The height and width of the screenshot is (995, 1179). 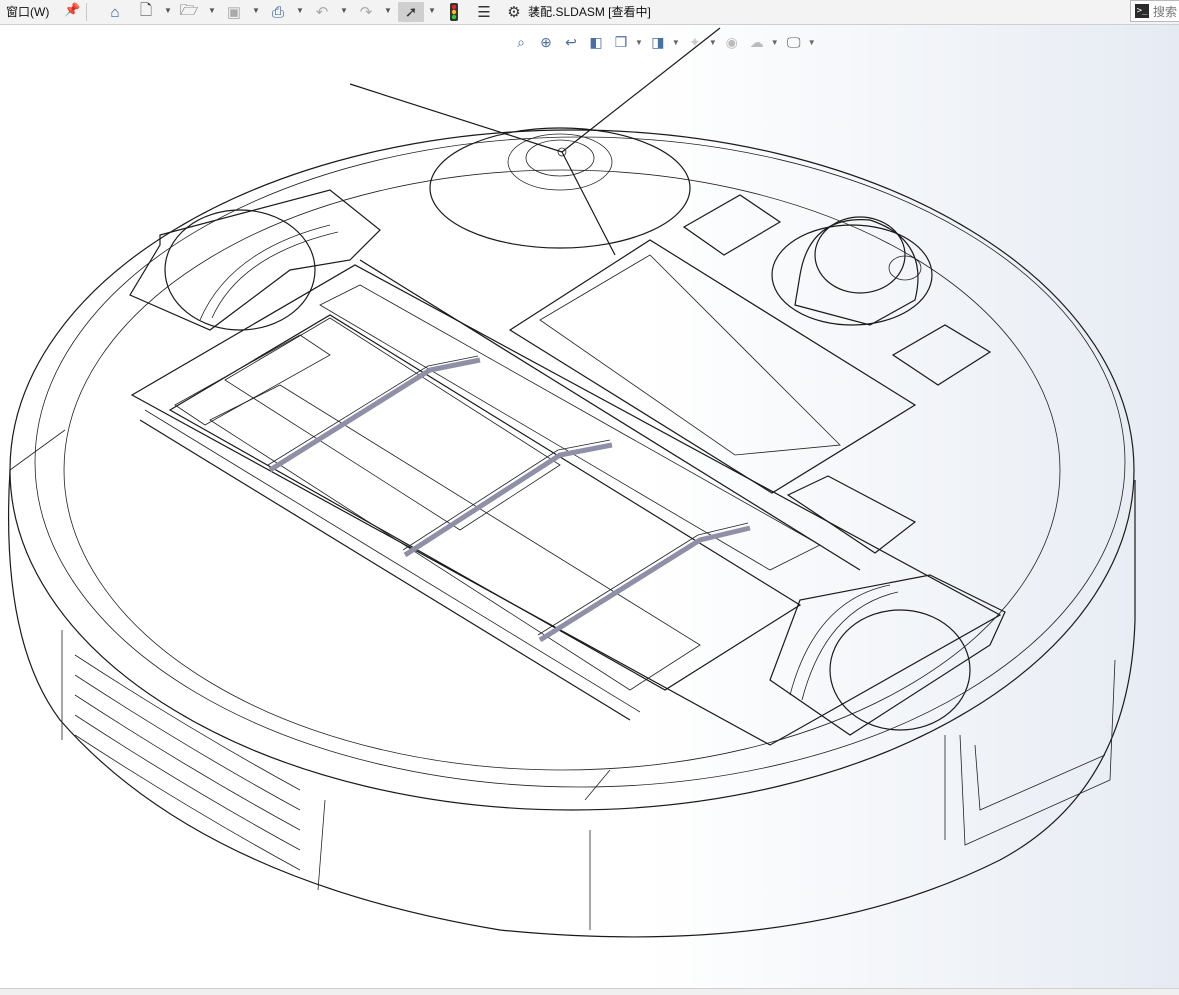 I want to click on command-prompt-icon: >_, so click(x=1142, y=11).